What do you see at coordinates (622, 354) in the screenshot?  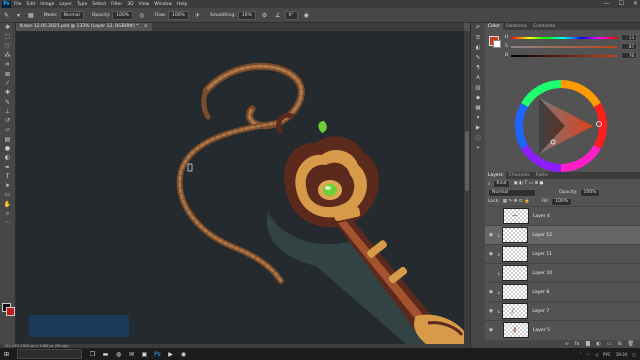 I see `clock: 19:34` at bounding box center [622, 354].